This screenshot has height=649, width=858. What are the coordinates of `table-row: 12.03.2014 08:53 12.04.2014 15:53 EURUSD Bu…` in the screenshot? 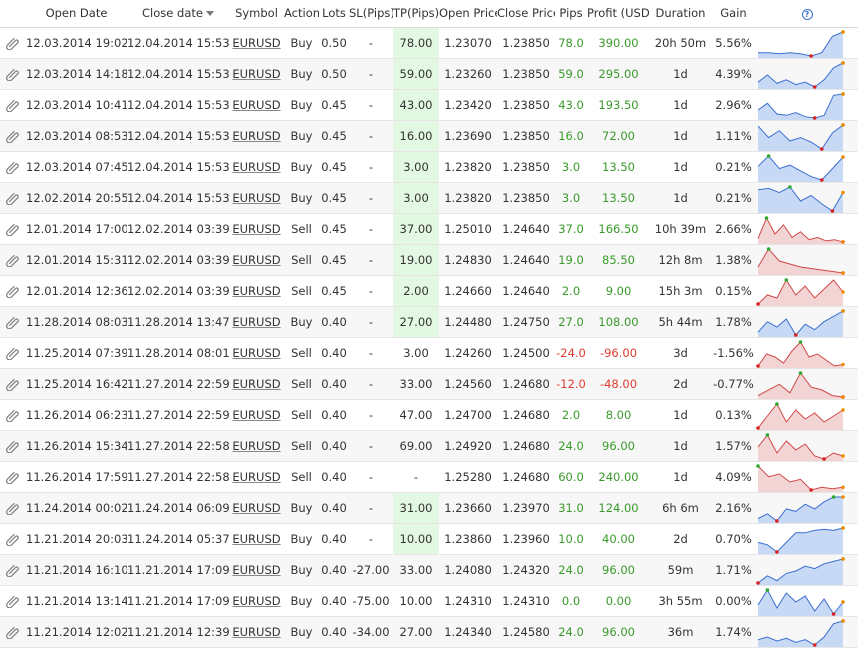 It's located at (429, 136).